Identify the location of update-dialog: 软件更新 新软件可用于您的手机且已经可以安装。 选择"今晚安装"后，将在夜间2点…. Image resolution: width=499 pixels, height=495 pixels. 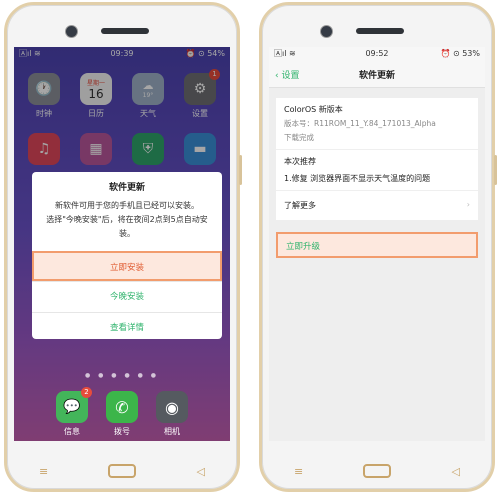
(127, 255).